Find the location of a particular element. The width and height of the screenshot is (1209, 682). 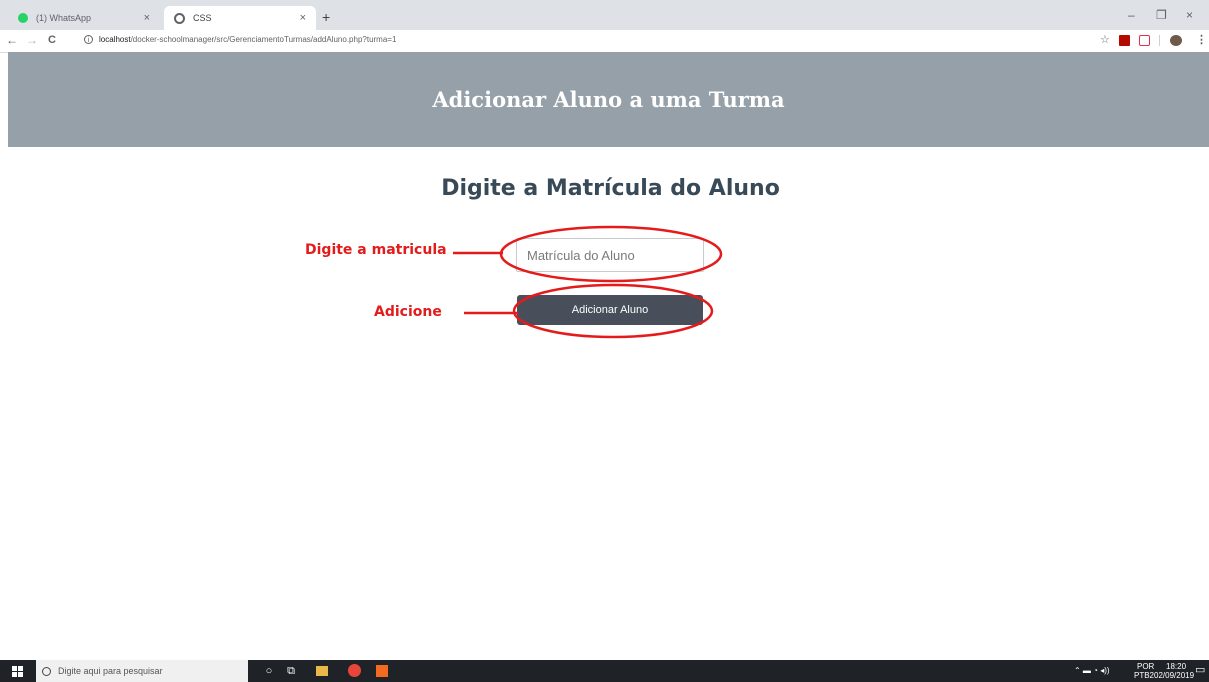

tray-language-bottom: PTB2 is located at coordinates (1144, 676).